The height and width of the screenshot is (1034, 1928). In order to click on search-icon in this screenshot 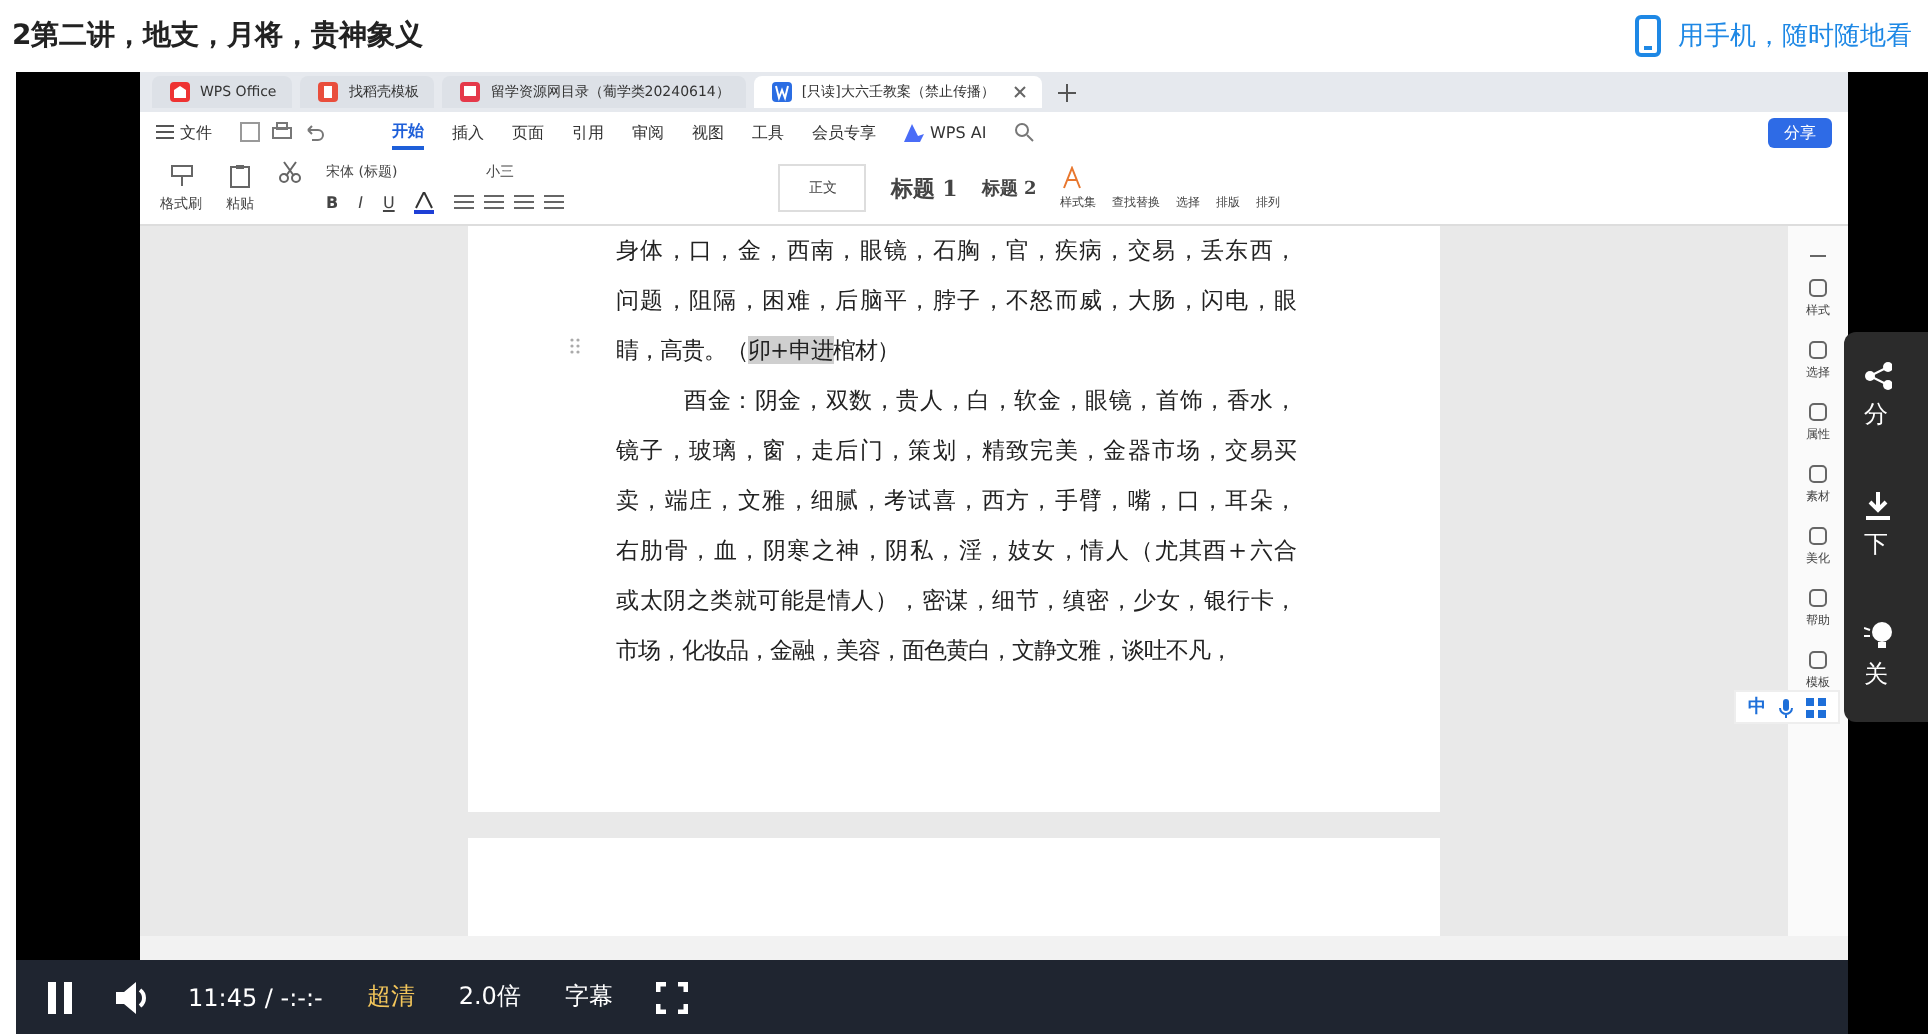, I will do `click(1024, 132)`.